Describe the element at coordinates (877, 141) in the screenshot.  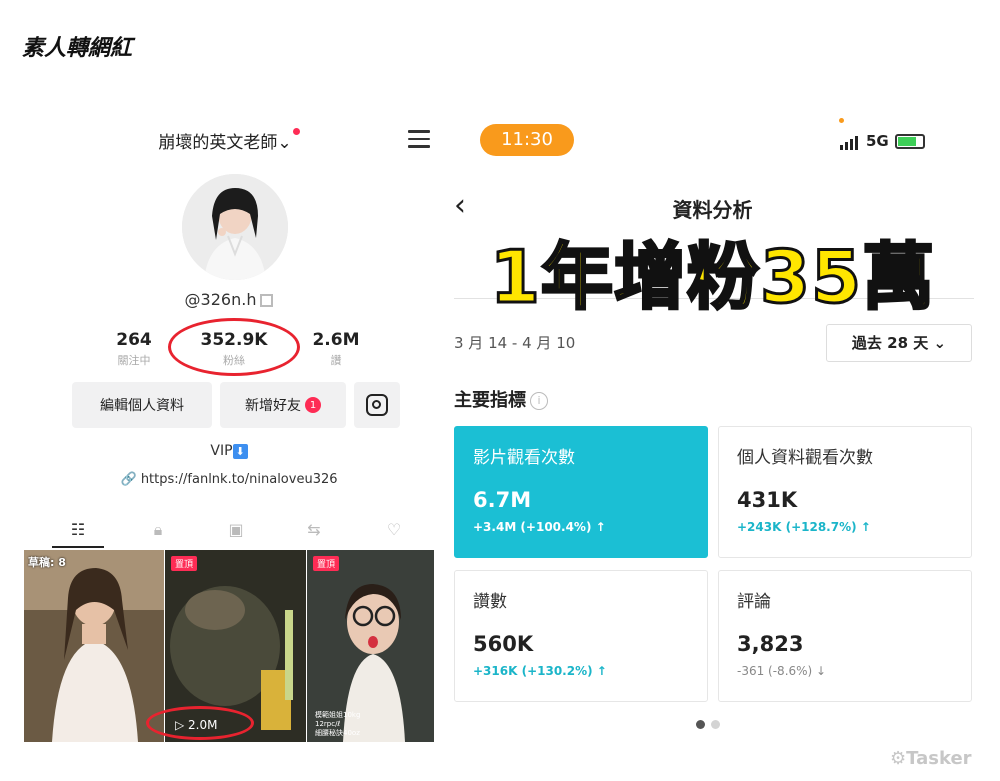
I see `network-label: 5G` at that location.